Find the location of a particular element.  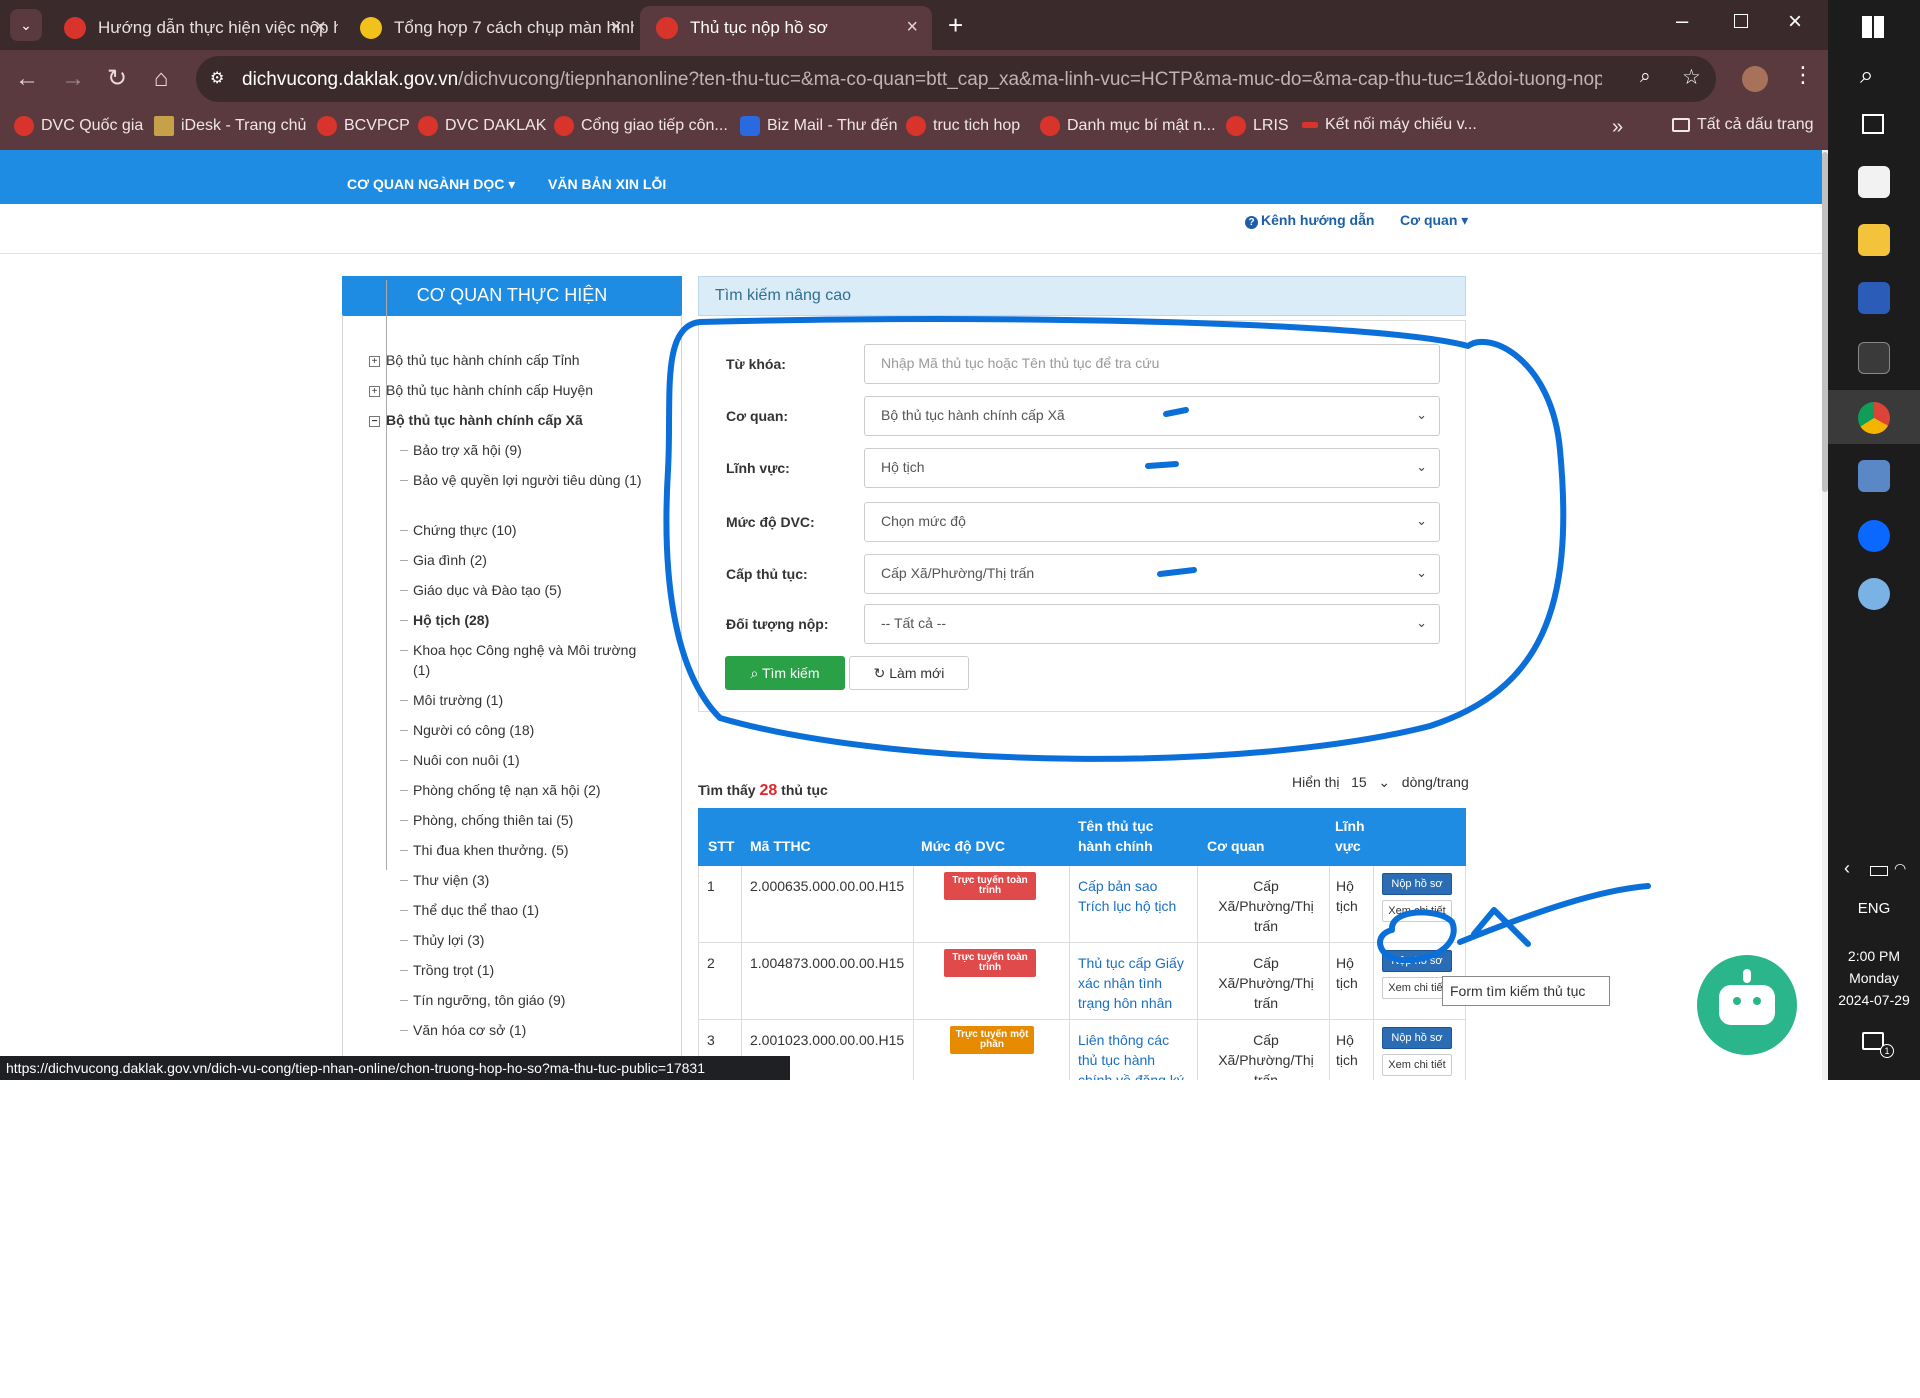

windows-taskbar: ⌕ ‹ ◠ ENG 2:00 PM Monday 2024-07-29 1 is located at coordinates (1874, 540).